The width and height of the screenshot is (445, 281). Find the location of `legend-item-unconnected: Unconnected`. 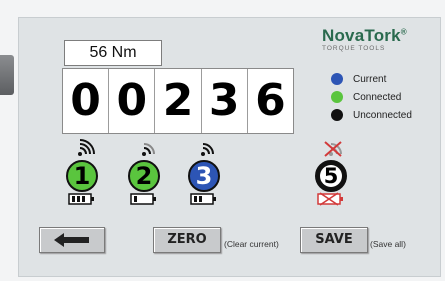

legend-item-unconnected: Unconnected is located at coordinates (371, 115).